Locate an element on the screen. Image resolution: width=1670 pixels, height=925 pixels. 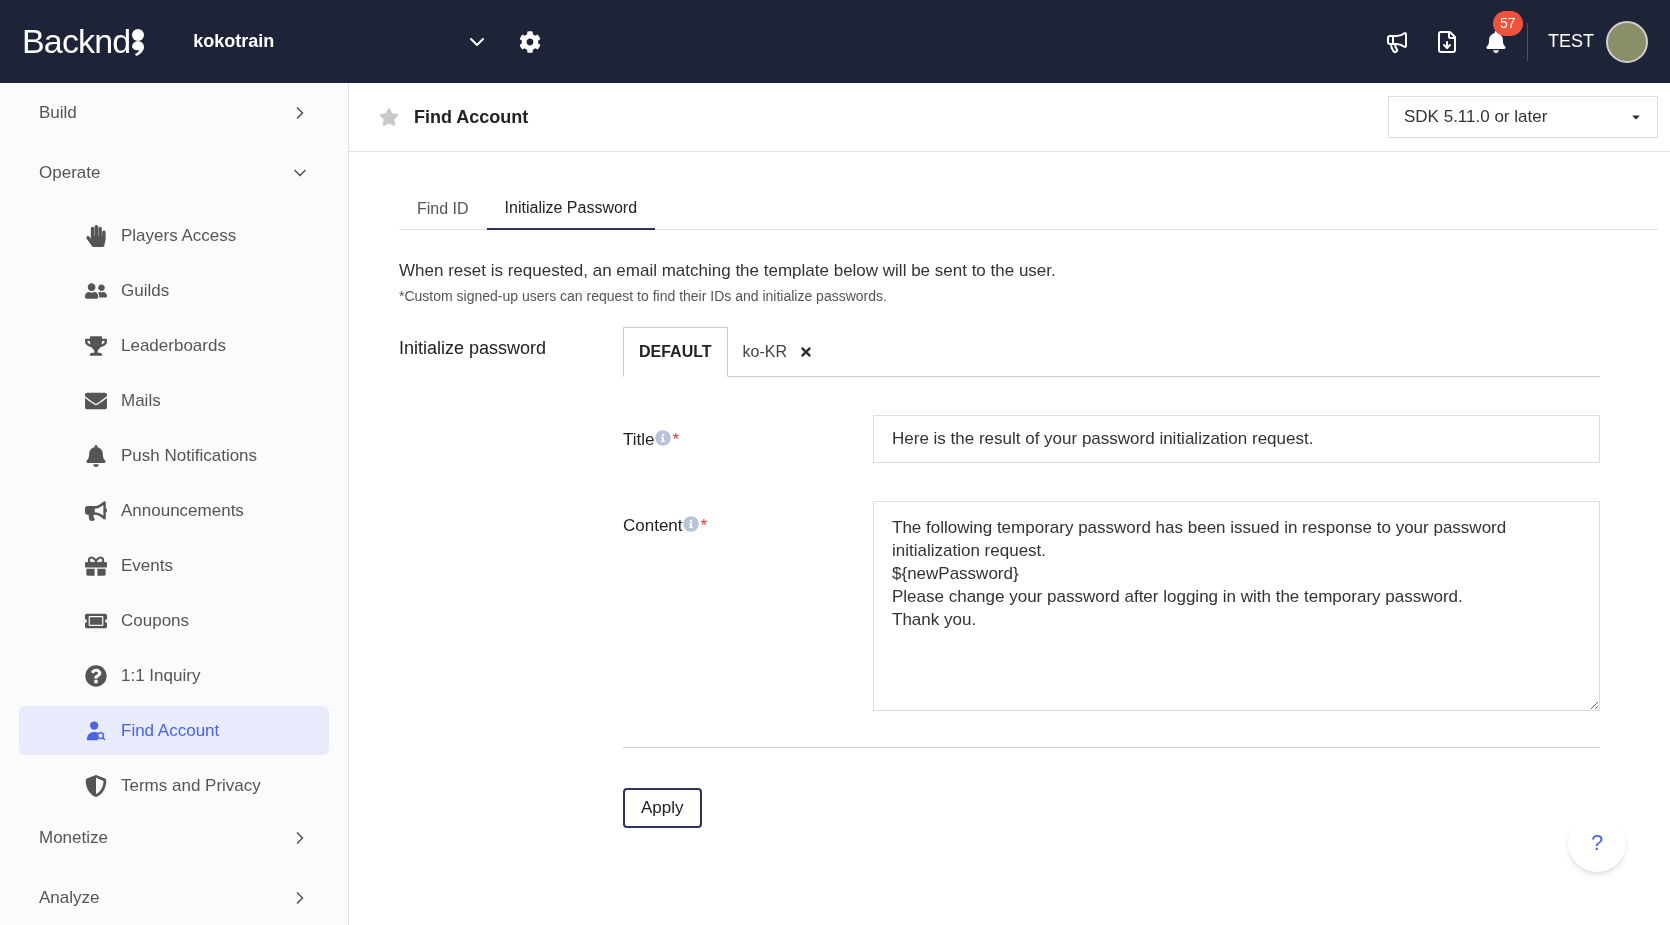
section-label: Initialize password is located at coordinates (473, 348).